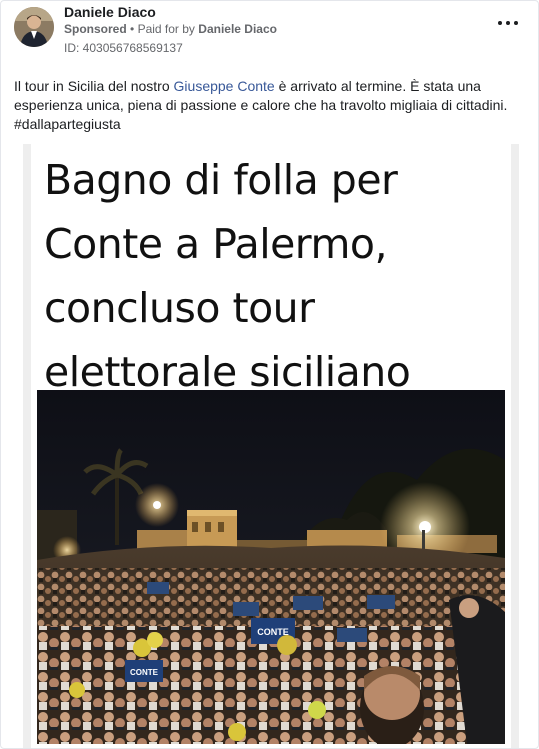  What do you see at coordinates (221, 180) in the screenshot?
I see `headline-line-1: Bagno di folla per` at bounding box center [221, 180].